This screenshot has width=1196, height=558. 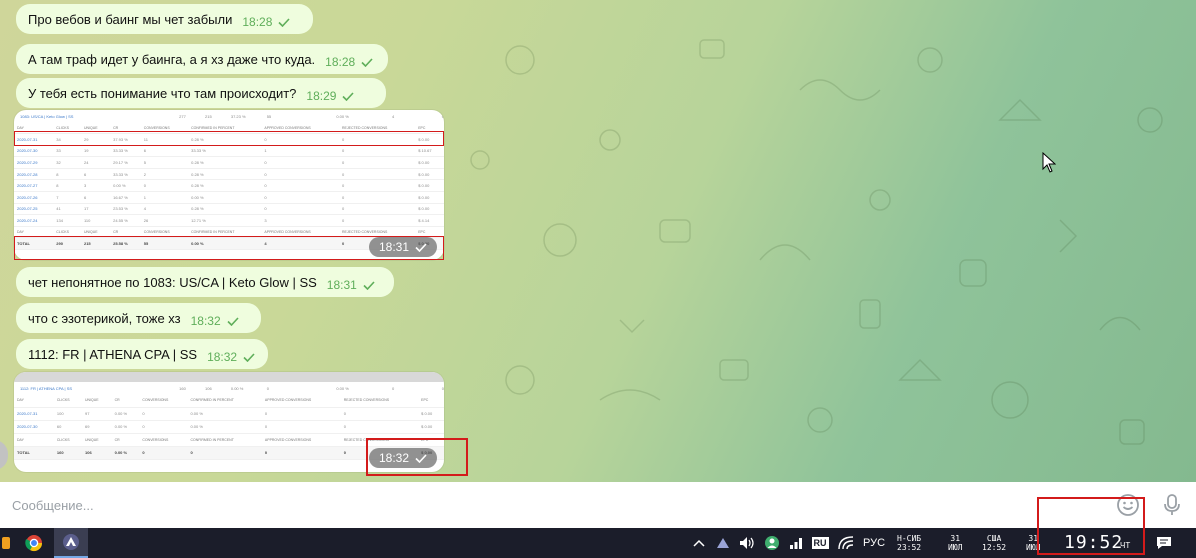 What do you see at coordinates (34, 162) in the screenshot?
I see `table-cell: 2020-07-29` at bounding box center [34, 162].